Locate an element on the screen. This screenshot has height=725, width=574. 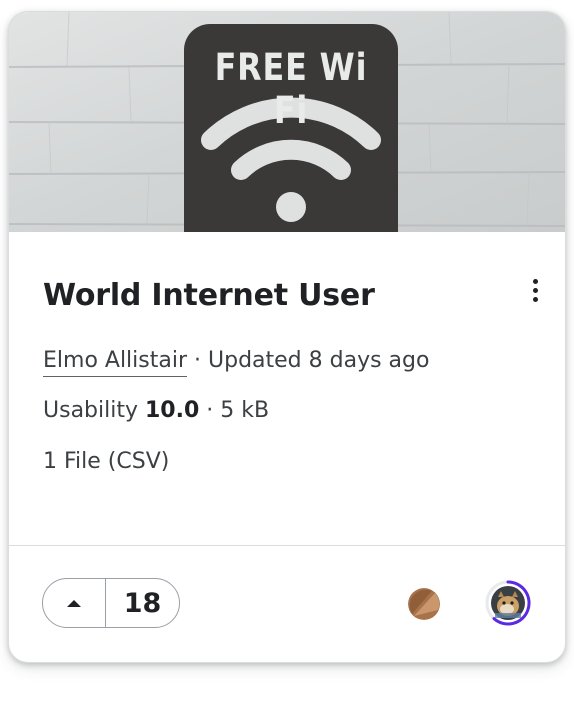
dataset-title: World Internet User is located at coordinates (209, 295).